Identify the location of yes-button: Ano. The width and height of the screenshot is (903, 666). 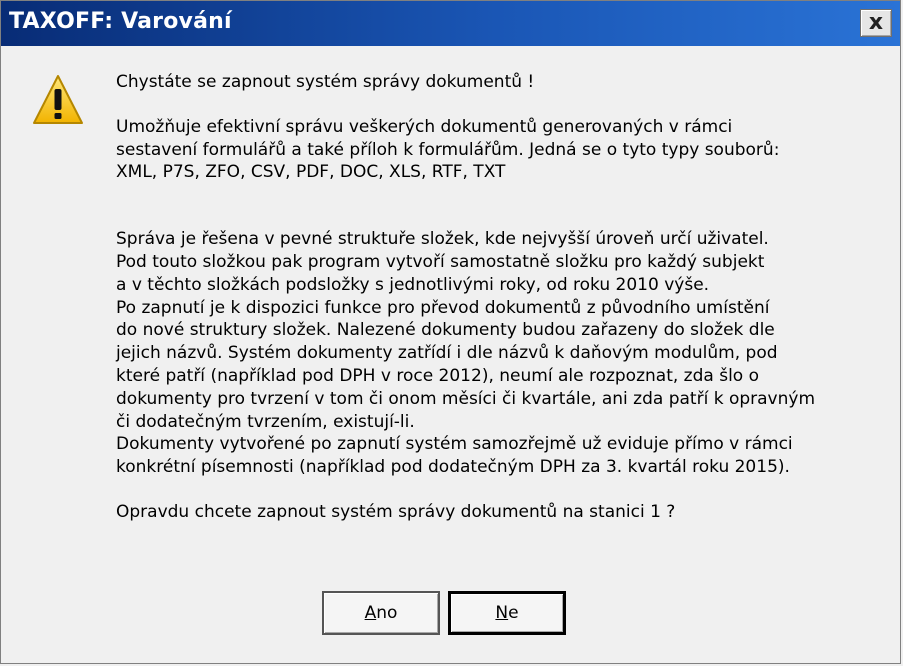
(381, 613).